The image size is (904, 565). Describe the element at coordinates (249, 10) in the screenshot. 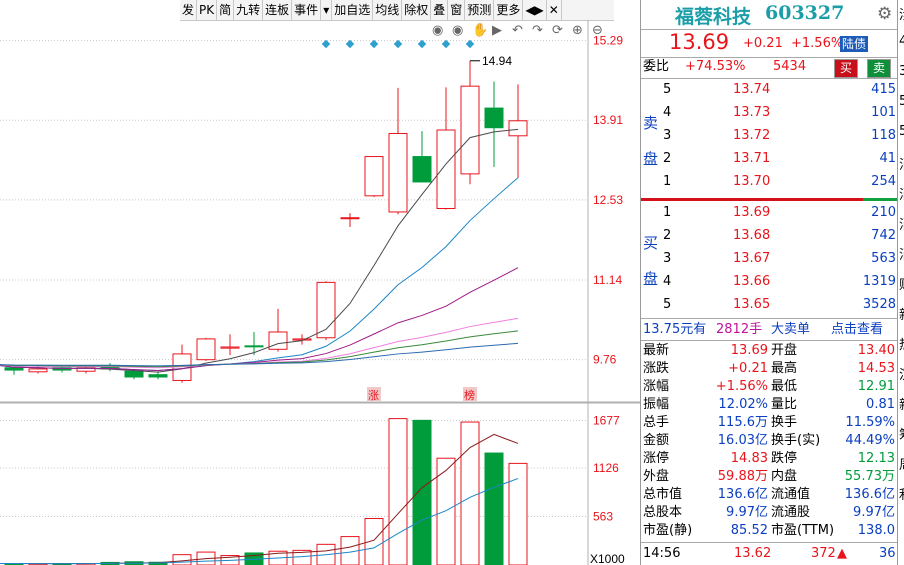

I see `toolbar-button-3: 九转` at that location.